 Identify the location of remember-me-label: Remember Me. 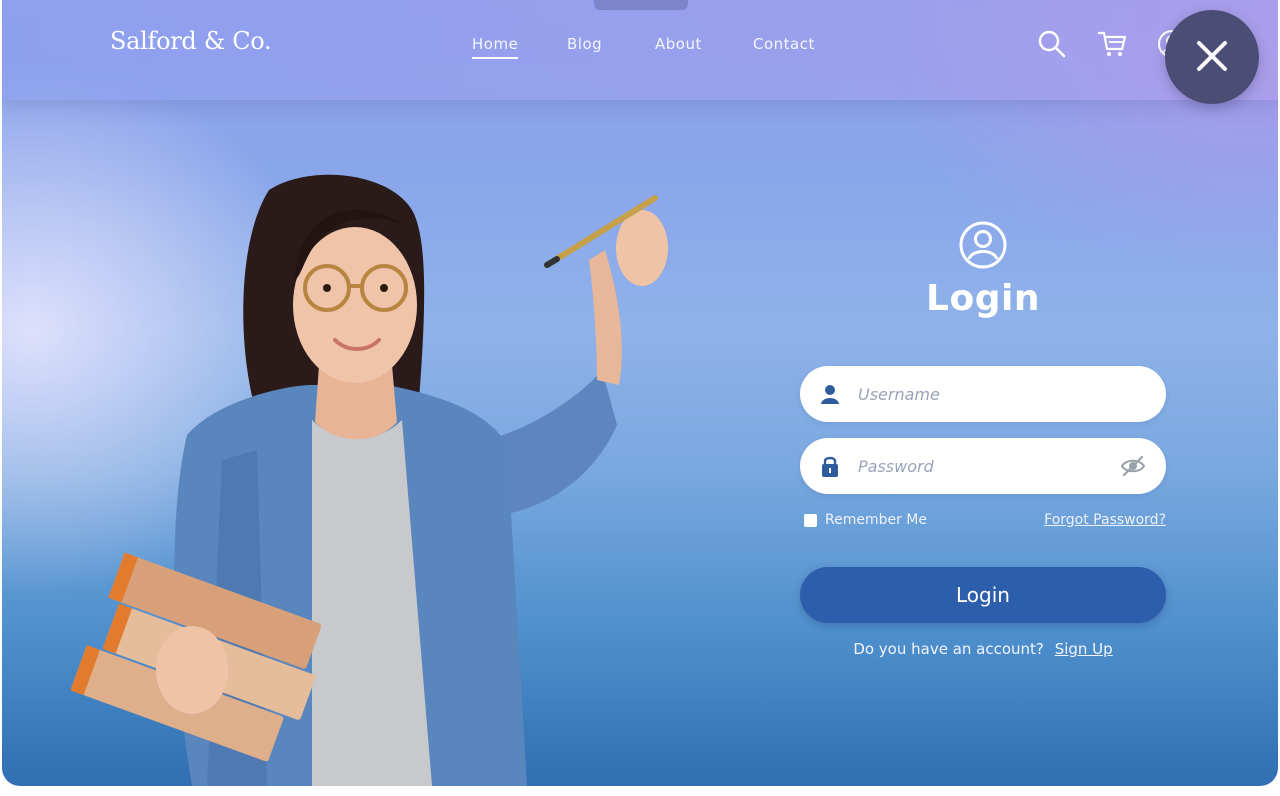
(876, 520).